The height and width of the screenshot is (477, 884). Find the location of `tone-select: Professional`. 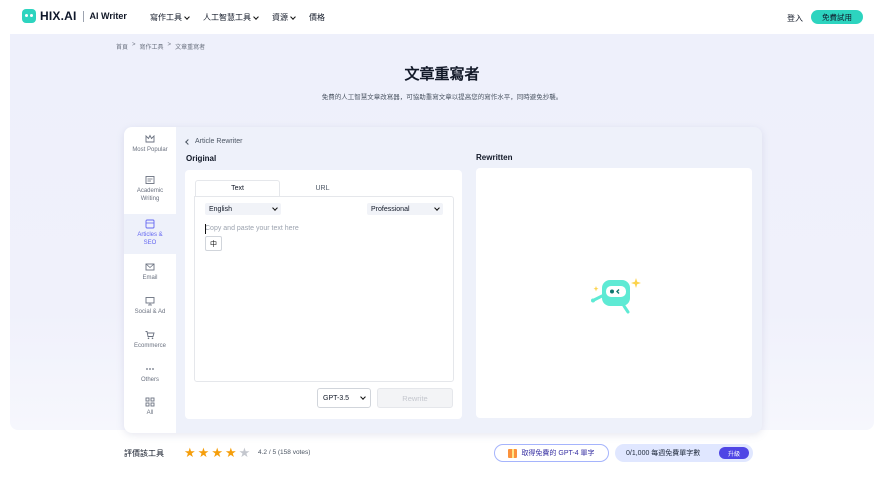

tone-select: Professional is located at coordinates (405, 209).